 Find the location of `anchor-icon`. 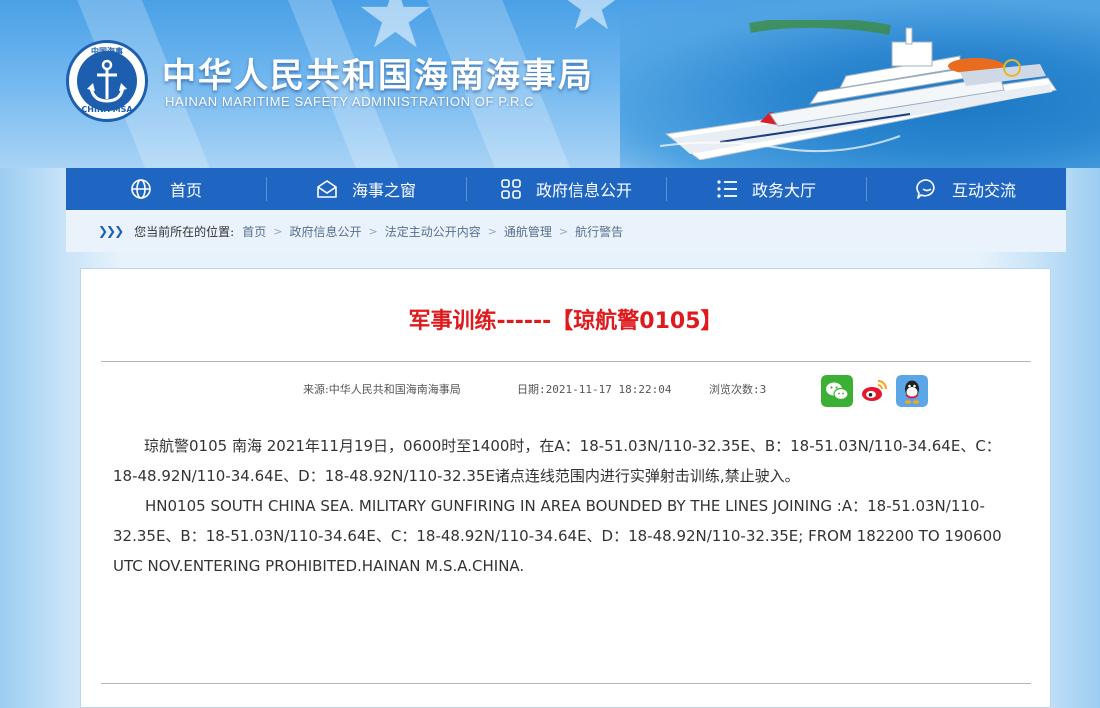

anchor-icon is located at coordinates (107, 81).